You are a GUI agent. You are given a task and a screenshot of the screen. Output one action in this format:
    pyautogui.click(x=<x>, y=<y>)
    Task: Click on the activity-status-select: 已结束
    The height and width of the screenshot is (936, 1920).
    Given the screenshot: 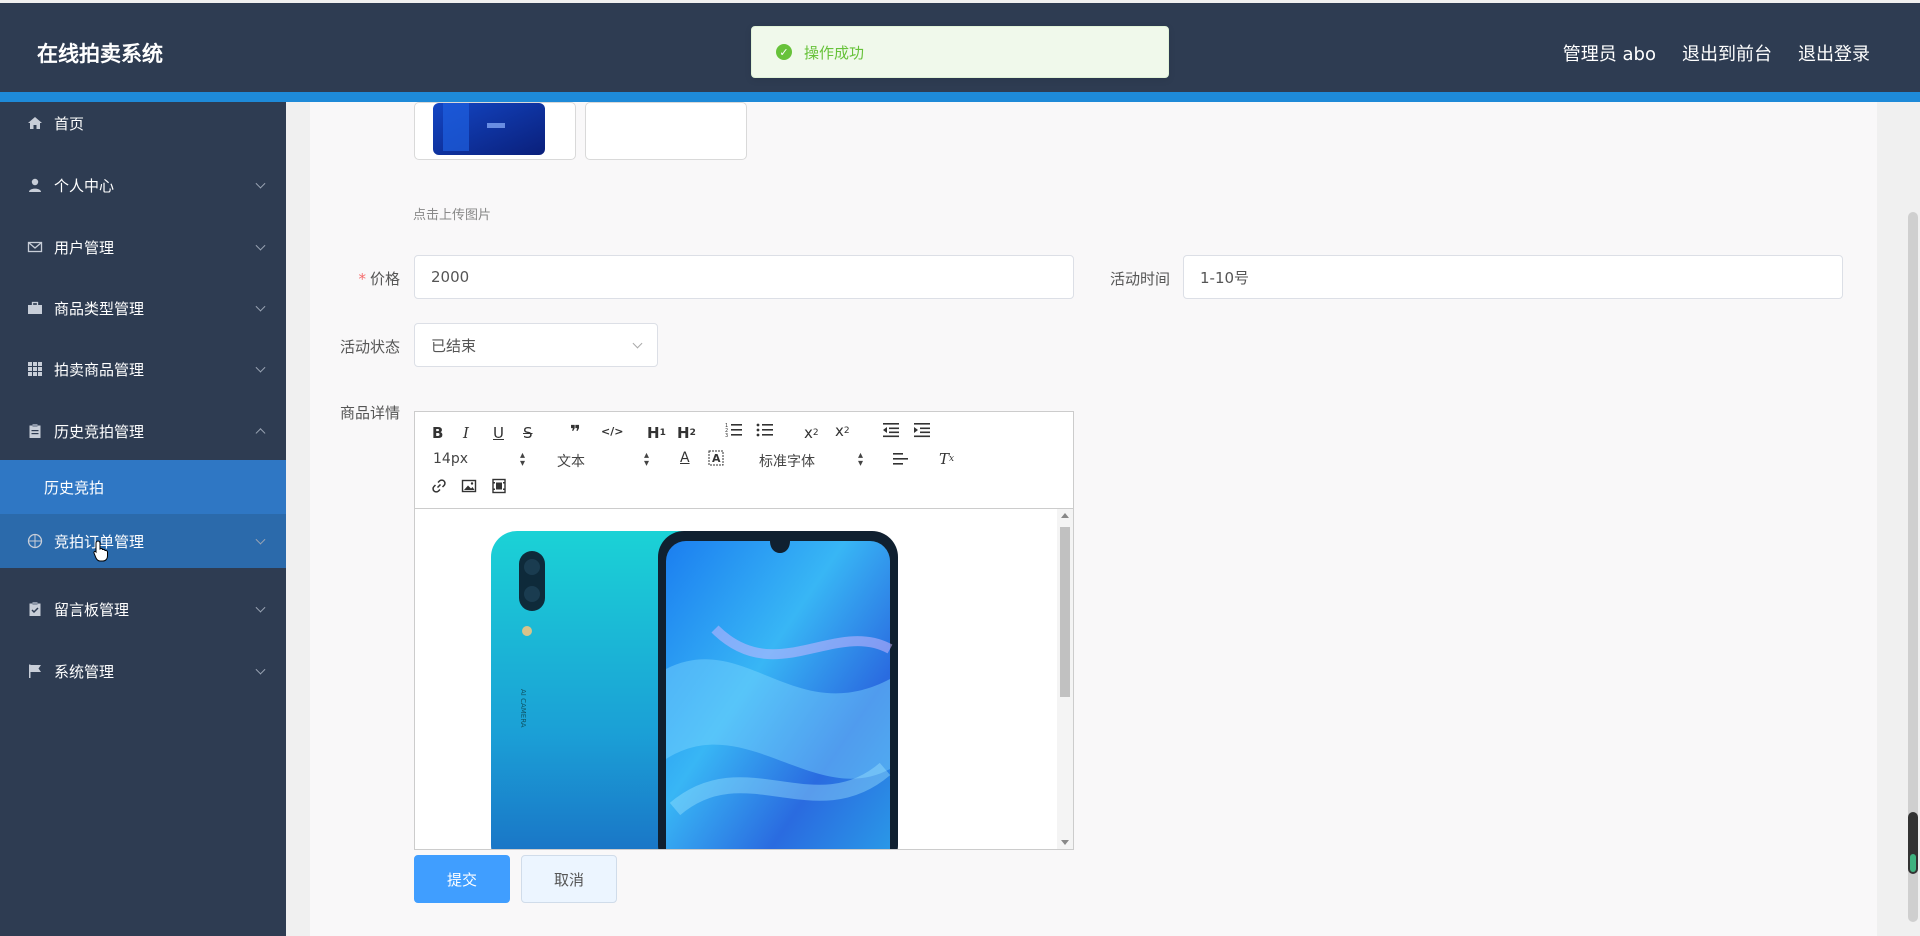 What is the action you would take?
    pyautogui.click(x=536, y=345)
    